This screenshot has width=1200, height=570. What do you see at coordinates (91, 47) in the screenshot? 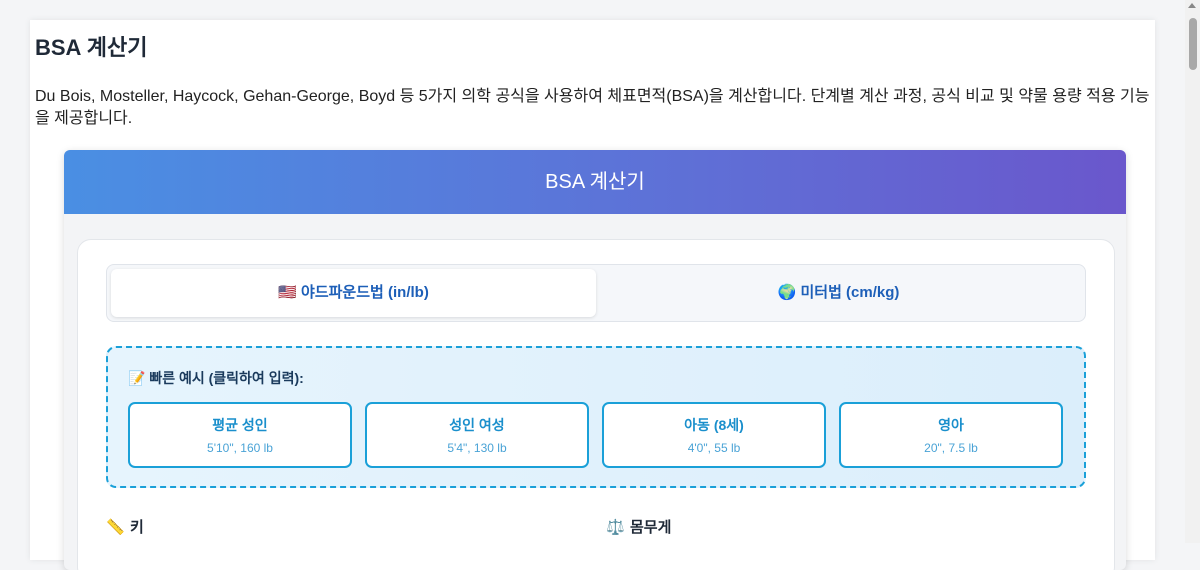
I see `page-title: BSA 계산기` at bounding box center [91, 47].